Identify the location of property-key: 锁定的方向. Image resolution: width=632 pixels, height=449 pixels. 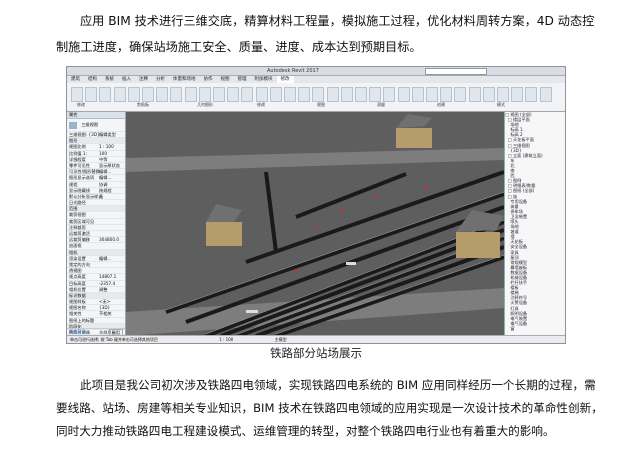
(79, 264).